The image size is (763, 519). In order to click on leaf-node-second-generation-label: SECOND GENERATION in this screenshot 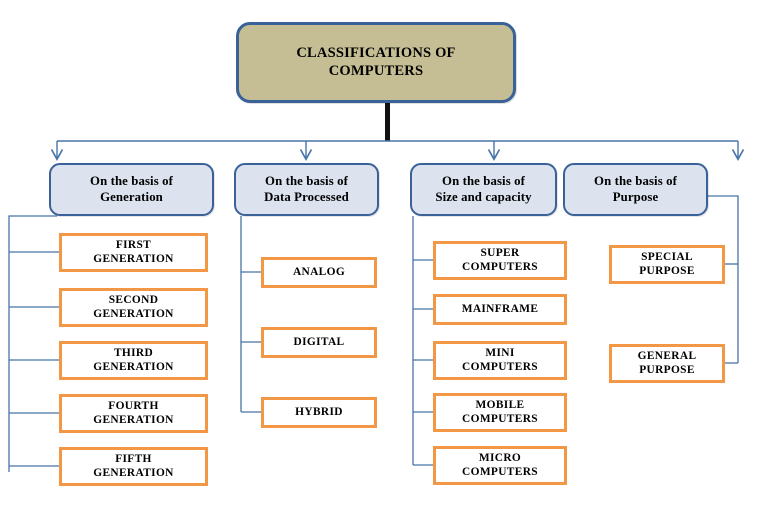, I will do `click(133, 307)`.